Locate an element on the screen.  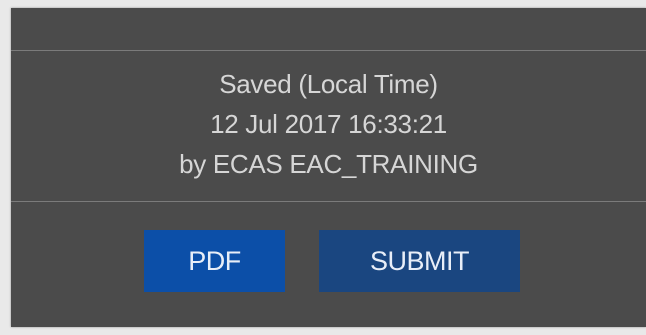
save-timestamp: 12 Jul 2017 16:33:21 is located at coordinates (328, 124).